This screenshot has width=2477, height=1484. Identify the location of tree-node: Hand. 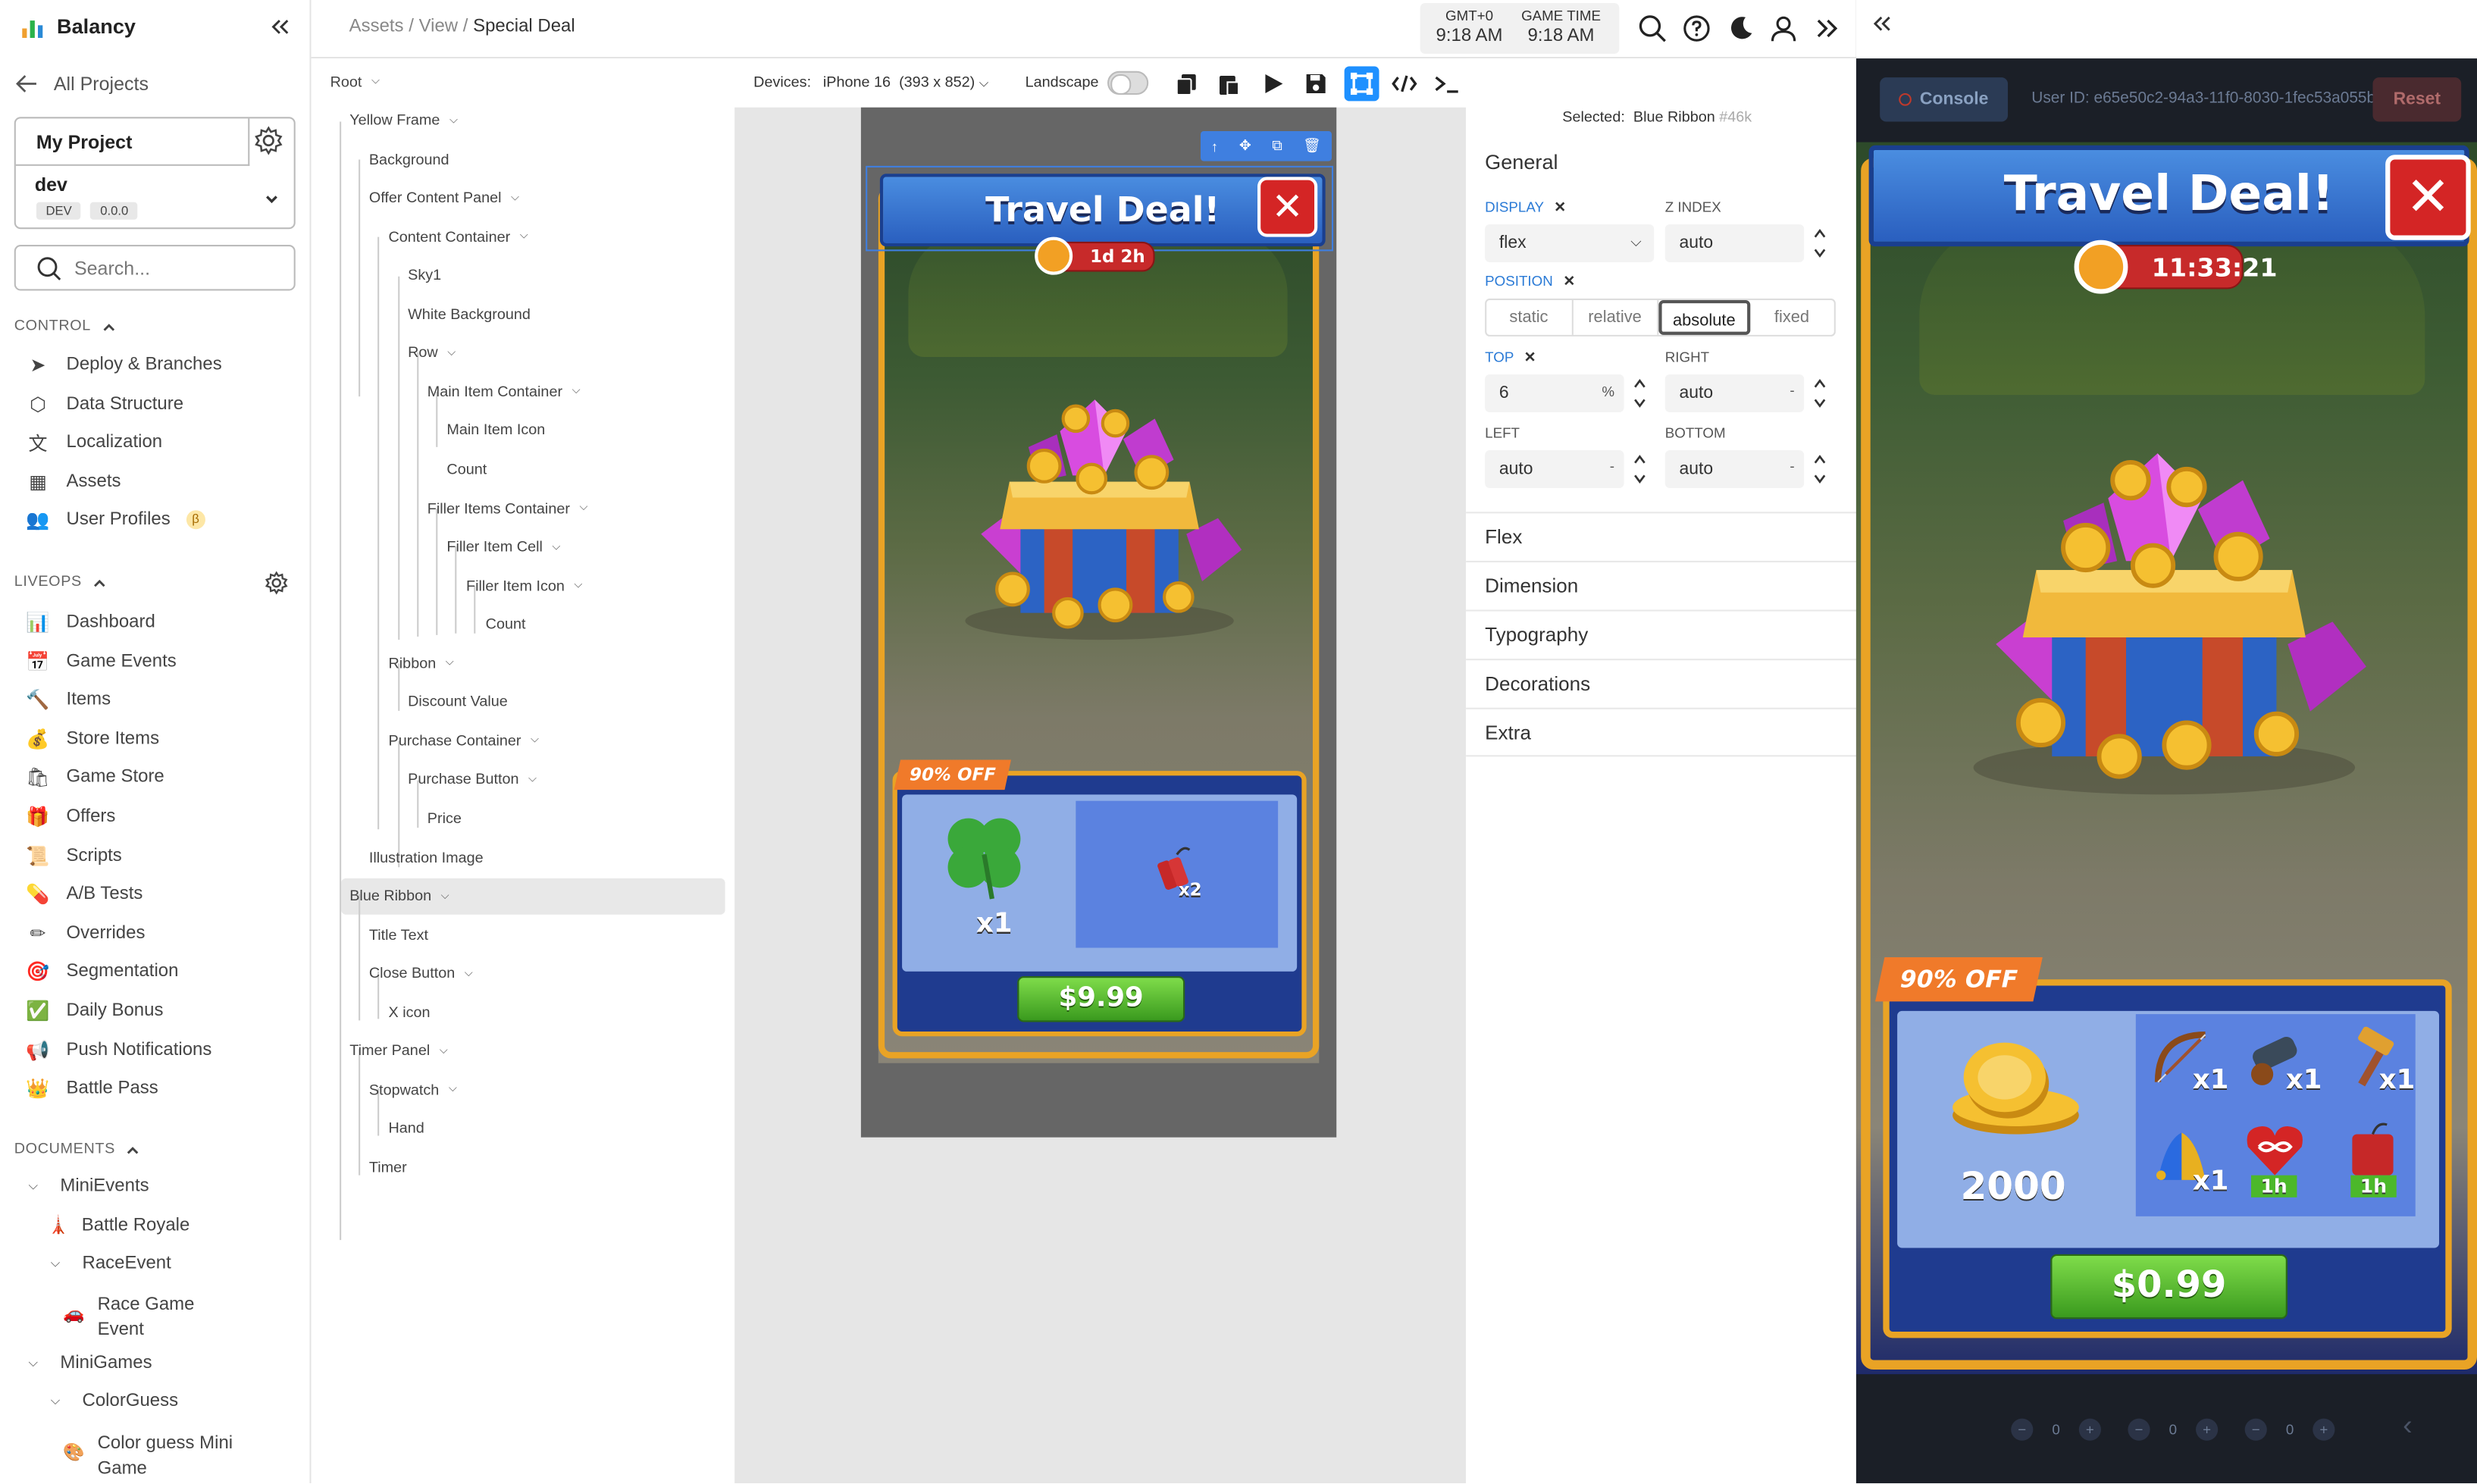
(406, 1128).